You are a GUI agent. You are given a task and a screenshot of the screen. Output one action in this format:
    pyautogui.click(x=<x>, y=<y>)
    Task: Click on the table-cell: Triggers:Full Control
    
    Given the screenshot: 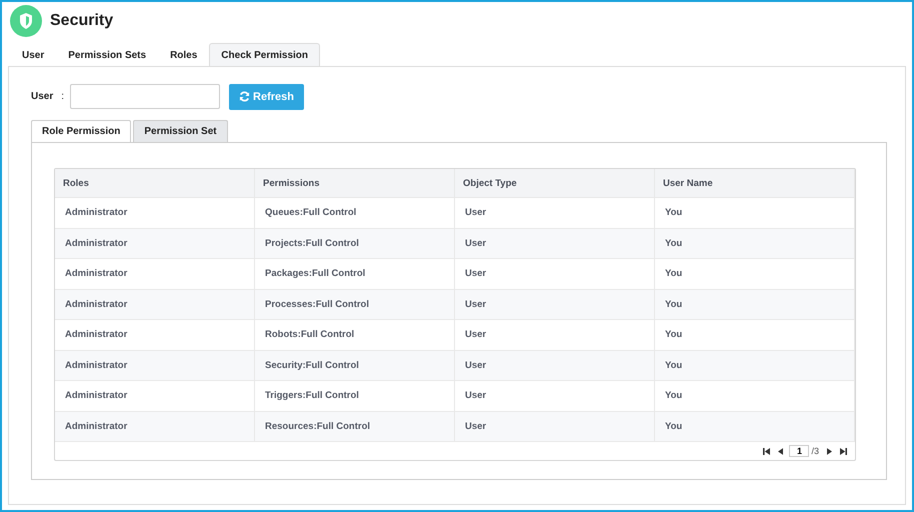 What is the action you would take?
    pyautogui.click(x=355, y=395)
    